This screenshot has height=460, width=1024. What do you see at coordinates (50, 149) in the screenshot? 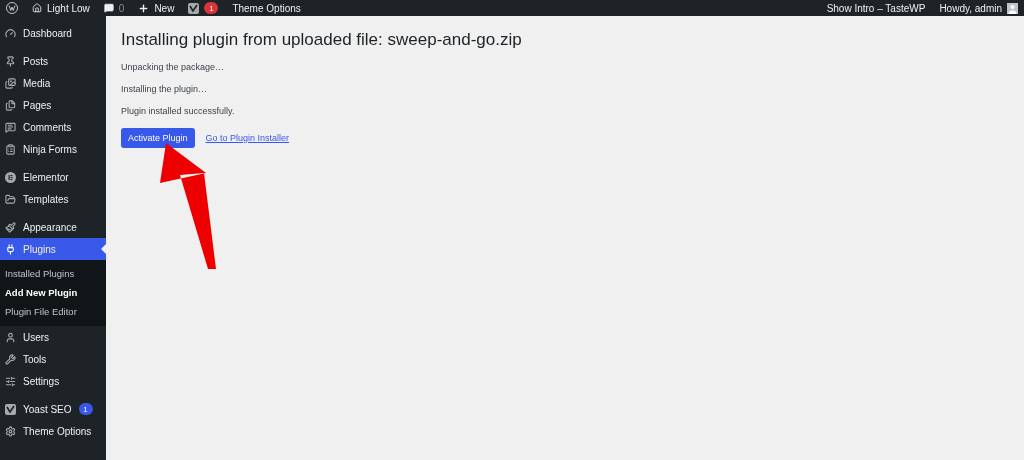
I see `sidebar-item-label: Ninja Forms` at bounding box center [50, 149].